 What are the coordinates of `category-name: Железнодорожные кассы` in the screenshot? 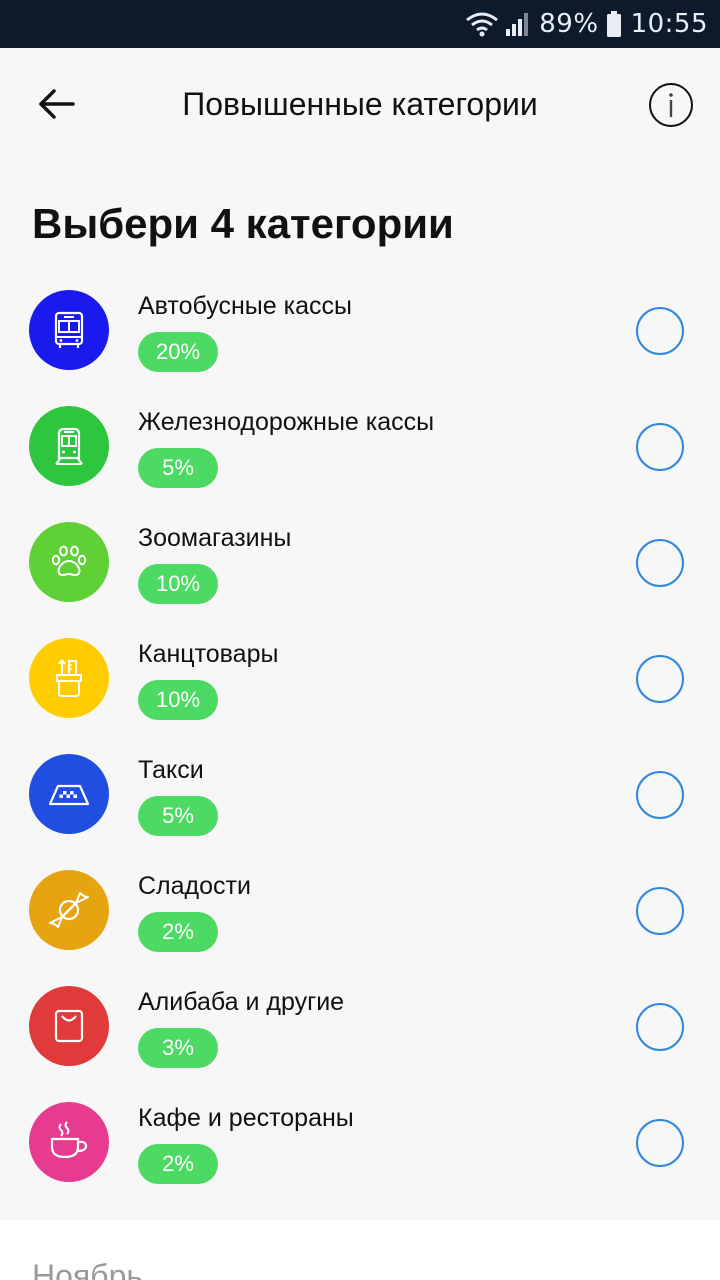 It's located at (286, 422).